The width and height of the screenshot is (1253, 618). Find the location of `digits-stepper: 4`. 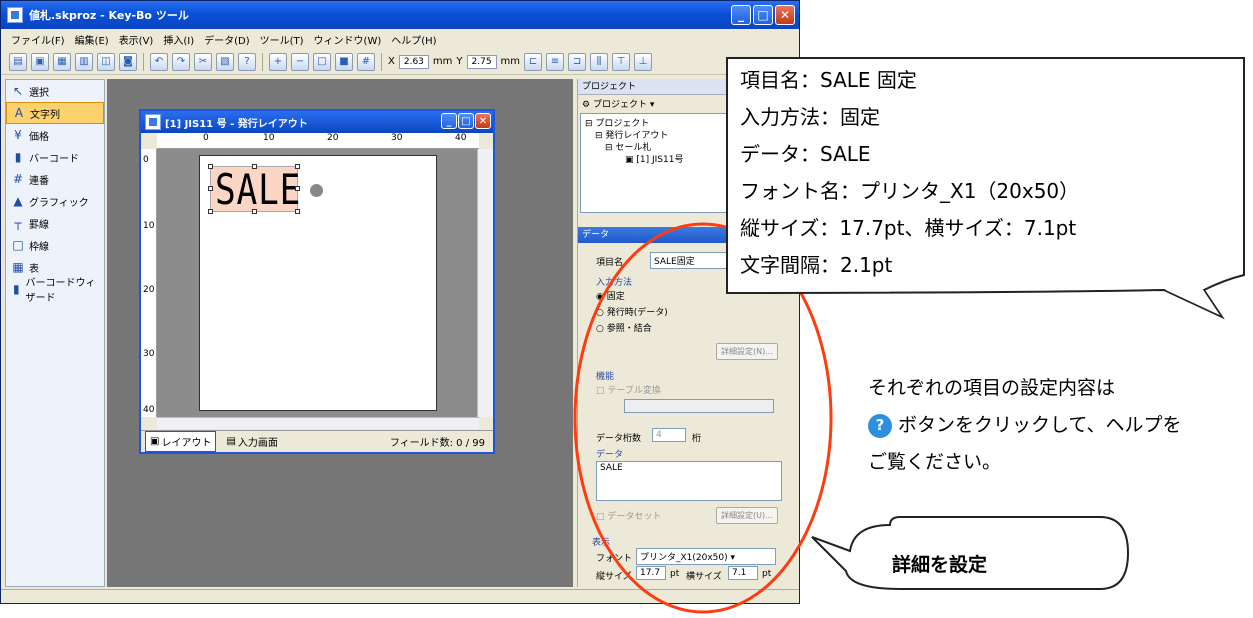

digits-stepper: 4 is located at coordinates (669, 435).